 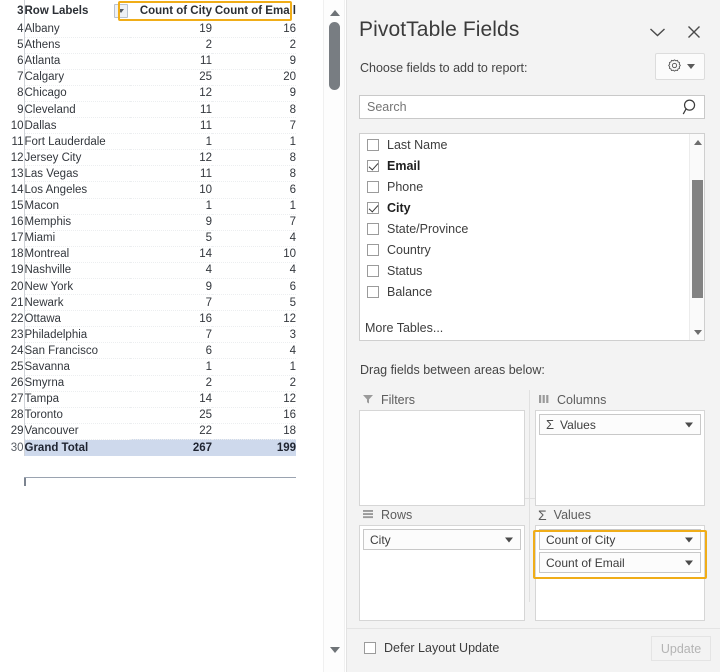 I want to click on grand-total-row: 30 Grand Total 267 199, so click(x=148, y=448).